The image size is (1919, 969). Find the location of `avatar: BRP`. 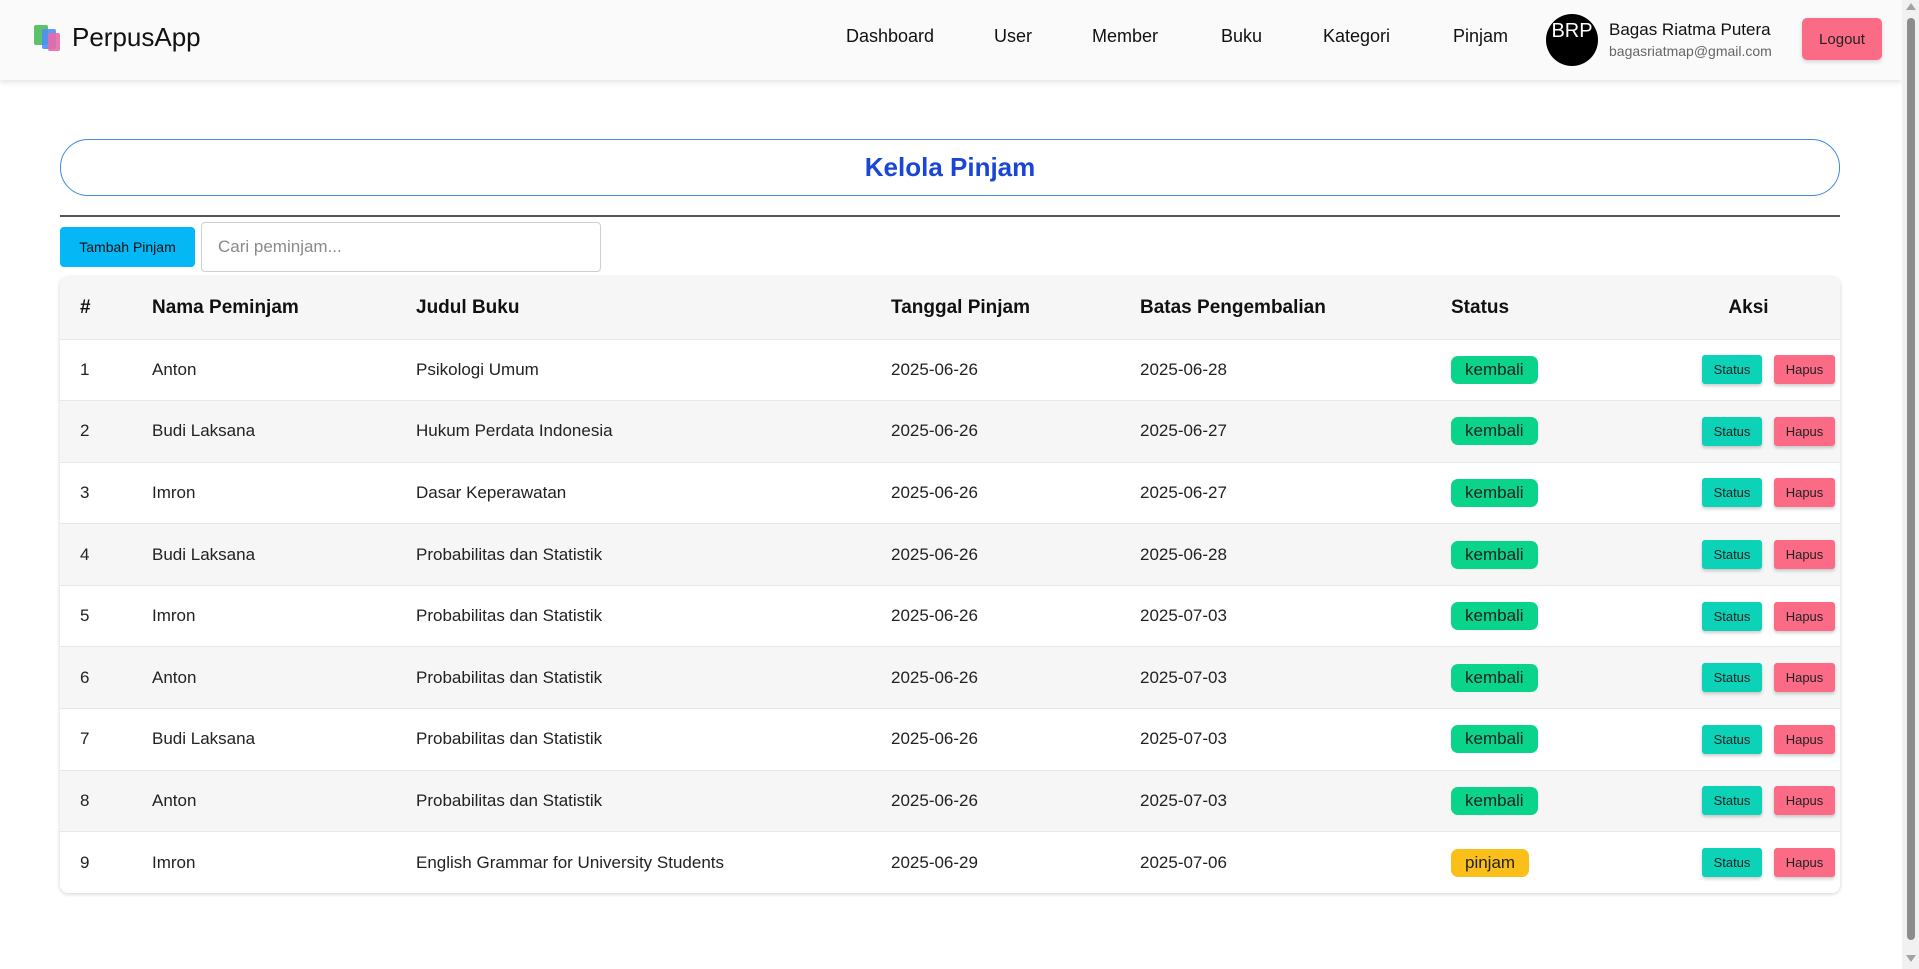

avatar: BRP is located at coordinates (1572, 40).